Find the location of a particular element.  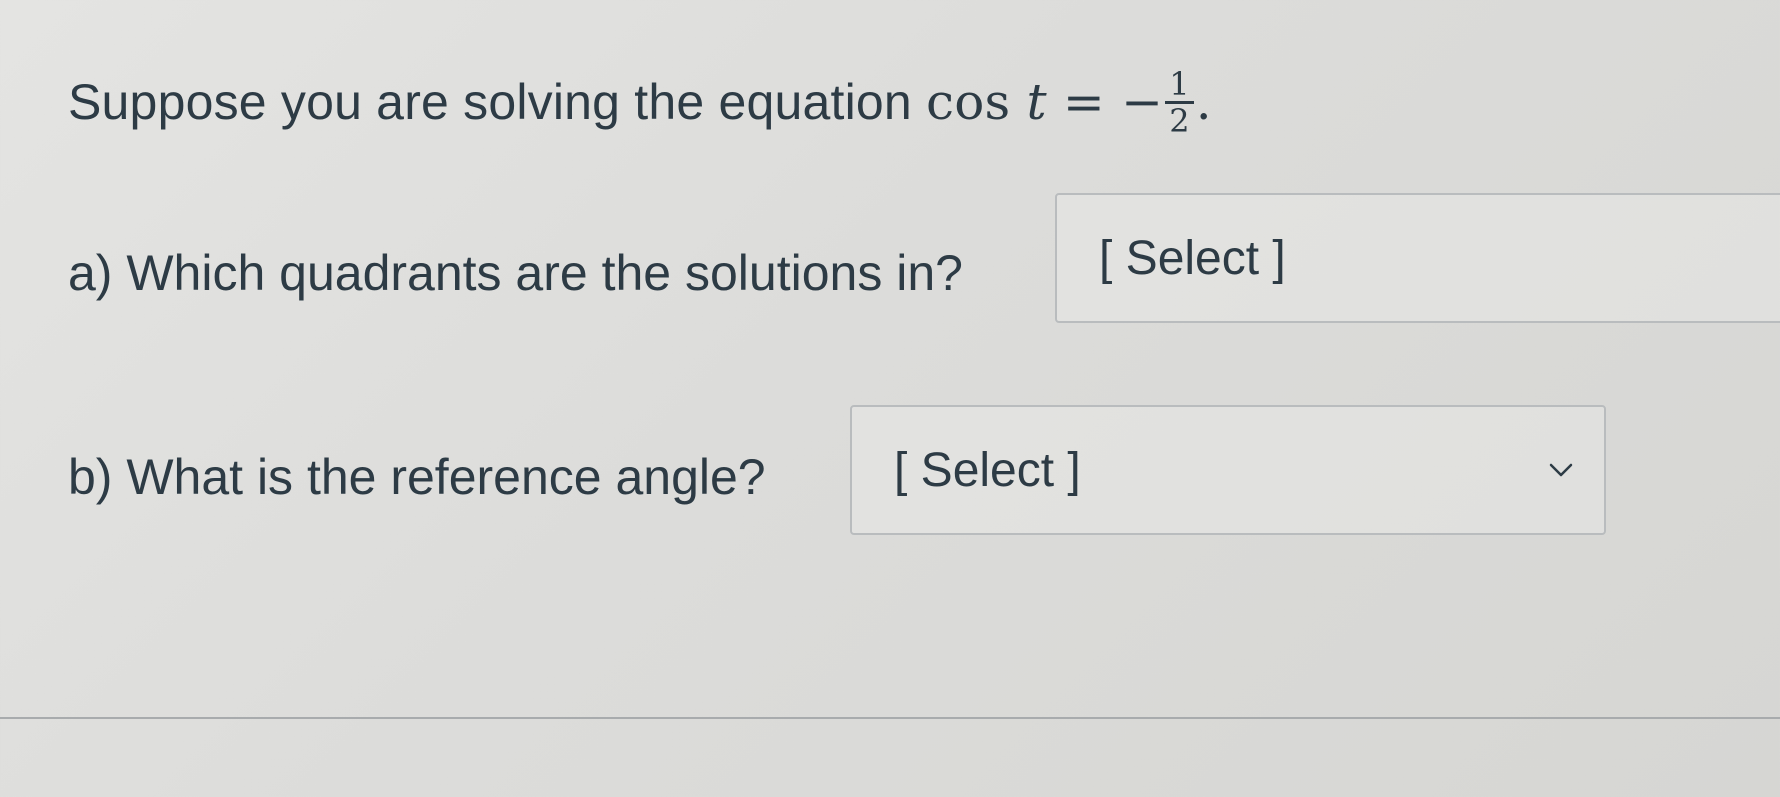

part-b-label: b) What is the reference angle? is located at coordinates (417, 477).